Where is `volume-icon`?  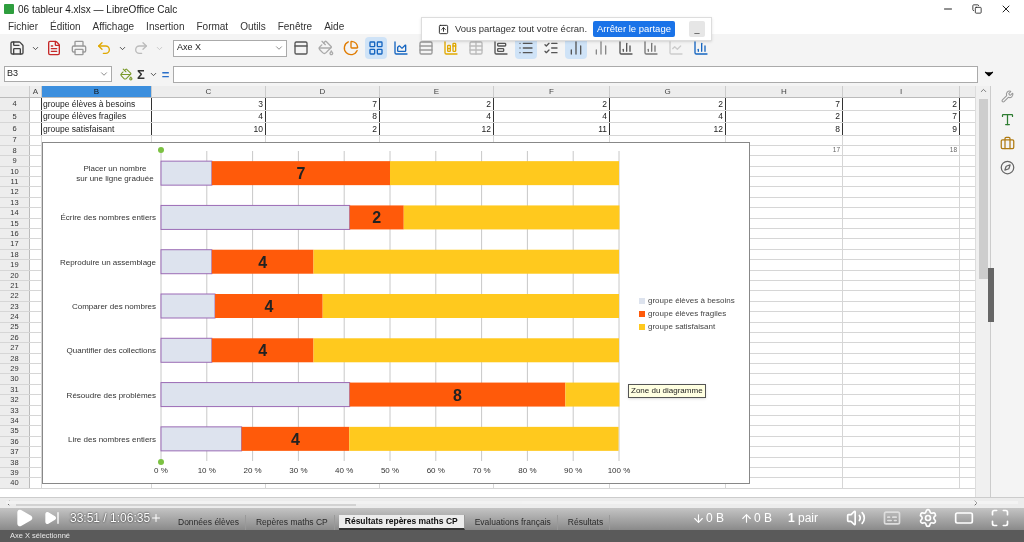
volume-icon is located at coordinates (856, 518).